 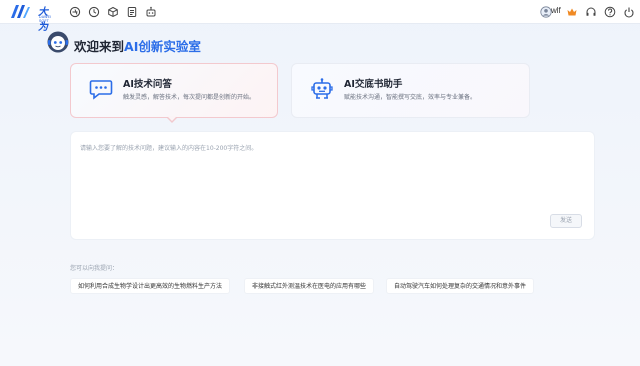 What do you see at coordinates (572, 12) in the screenshot?
I see `crown-icon` at bounding box center [572, 12].